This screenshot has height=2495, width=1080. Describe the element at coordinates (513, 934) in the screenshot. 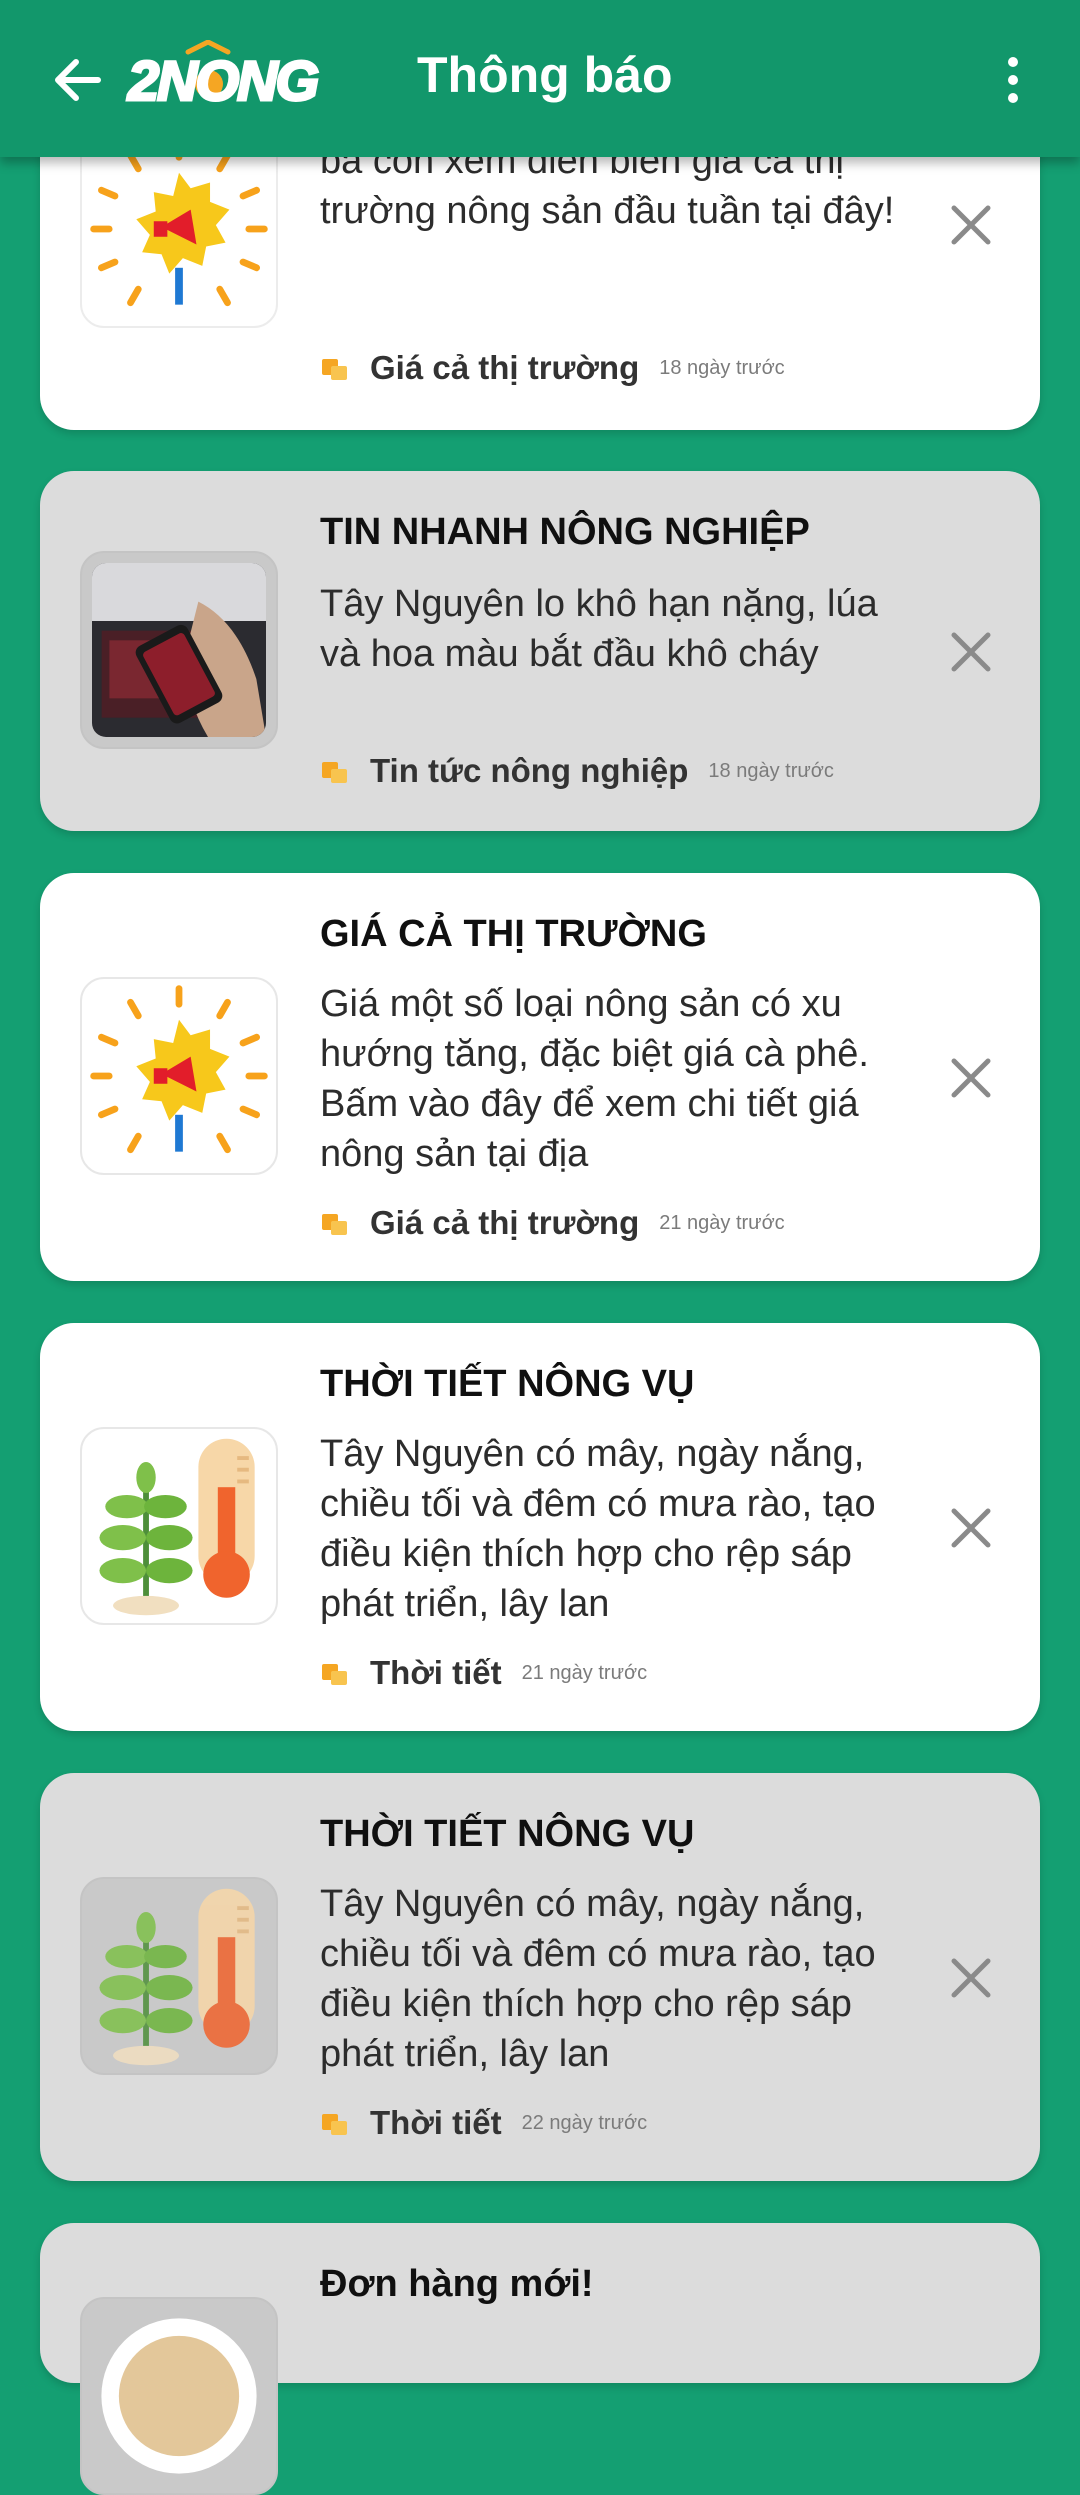

I see `notification-title: GIÁ CẢ THỊ TRƯỜNG` at that location.